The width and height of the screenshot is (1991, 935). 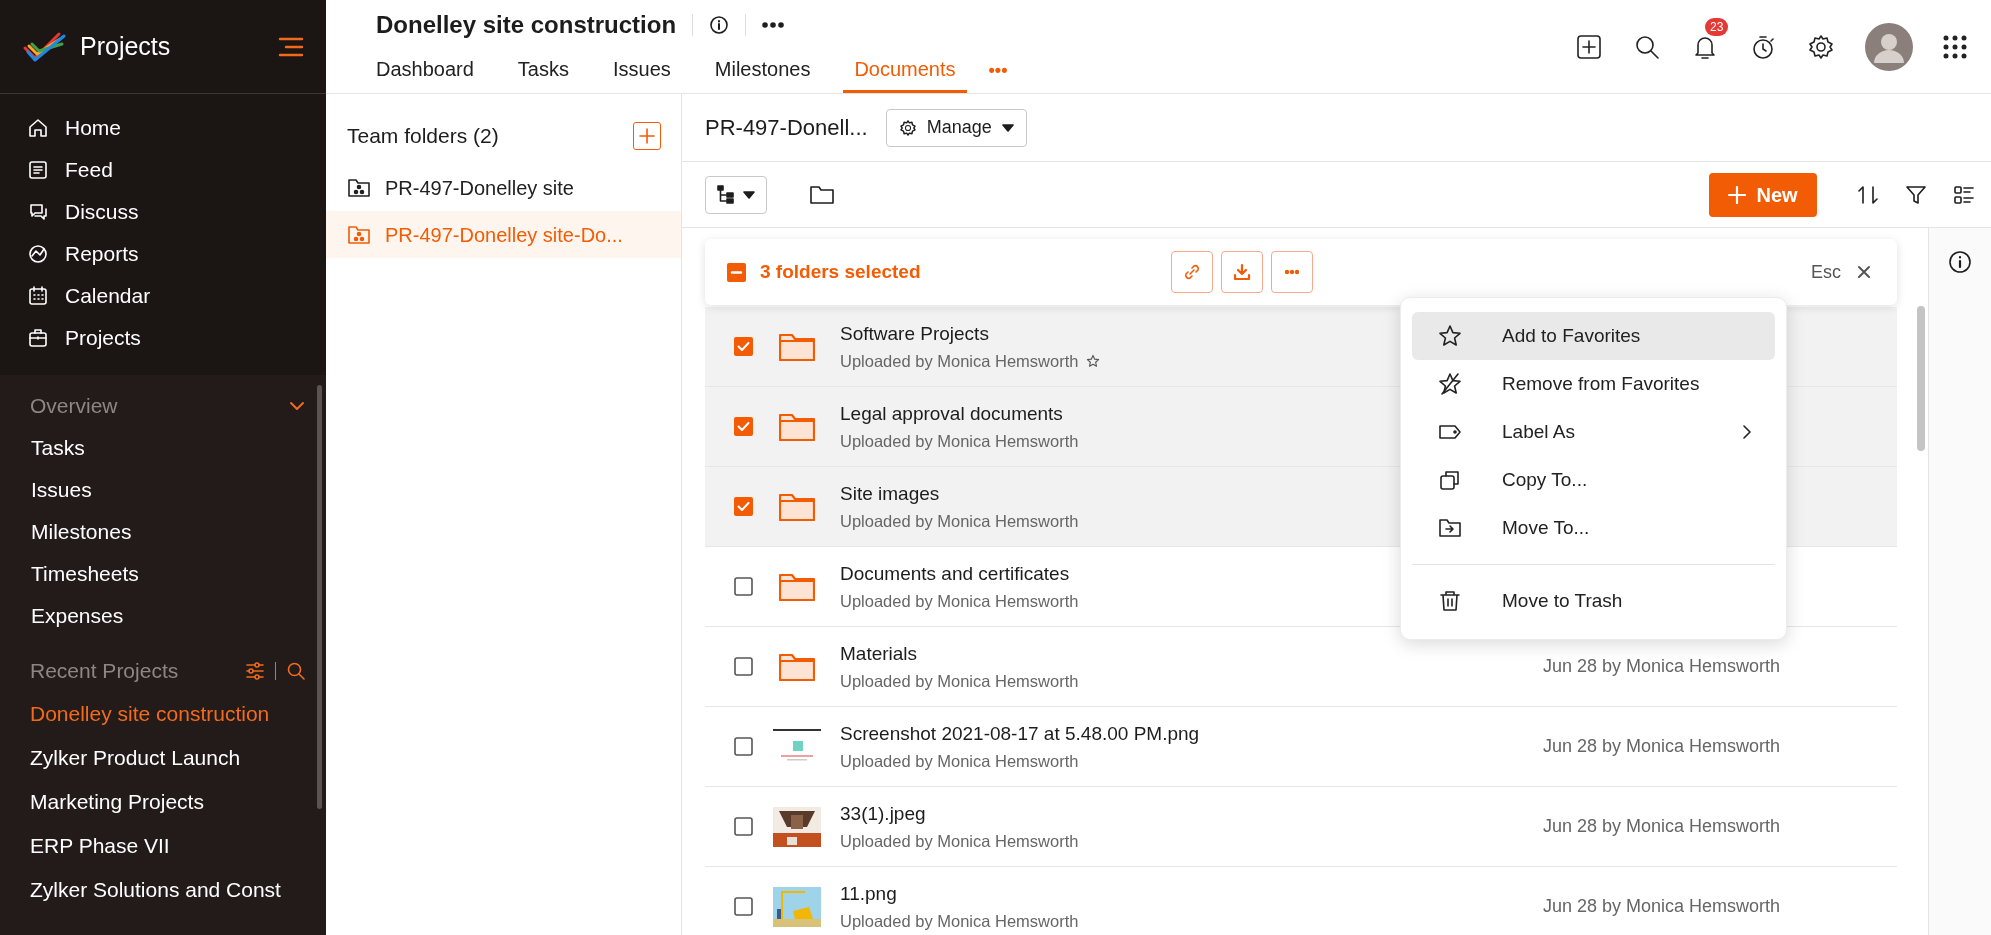 What do you see at coordinates (163, 532) in the screenshot?
I see `nav-item: Milestones` at bounding box center [163, 532].